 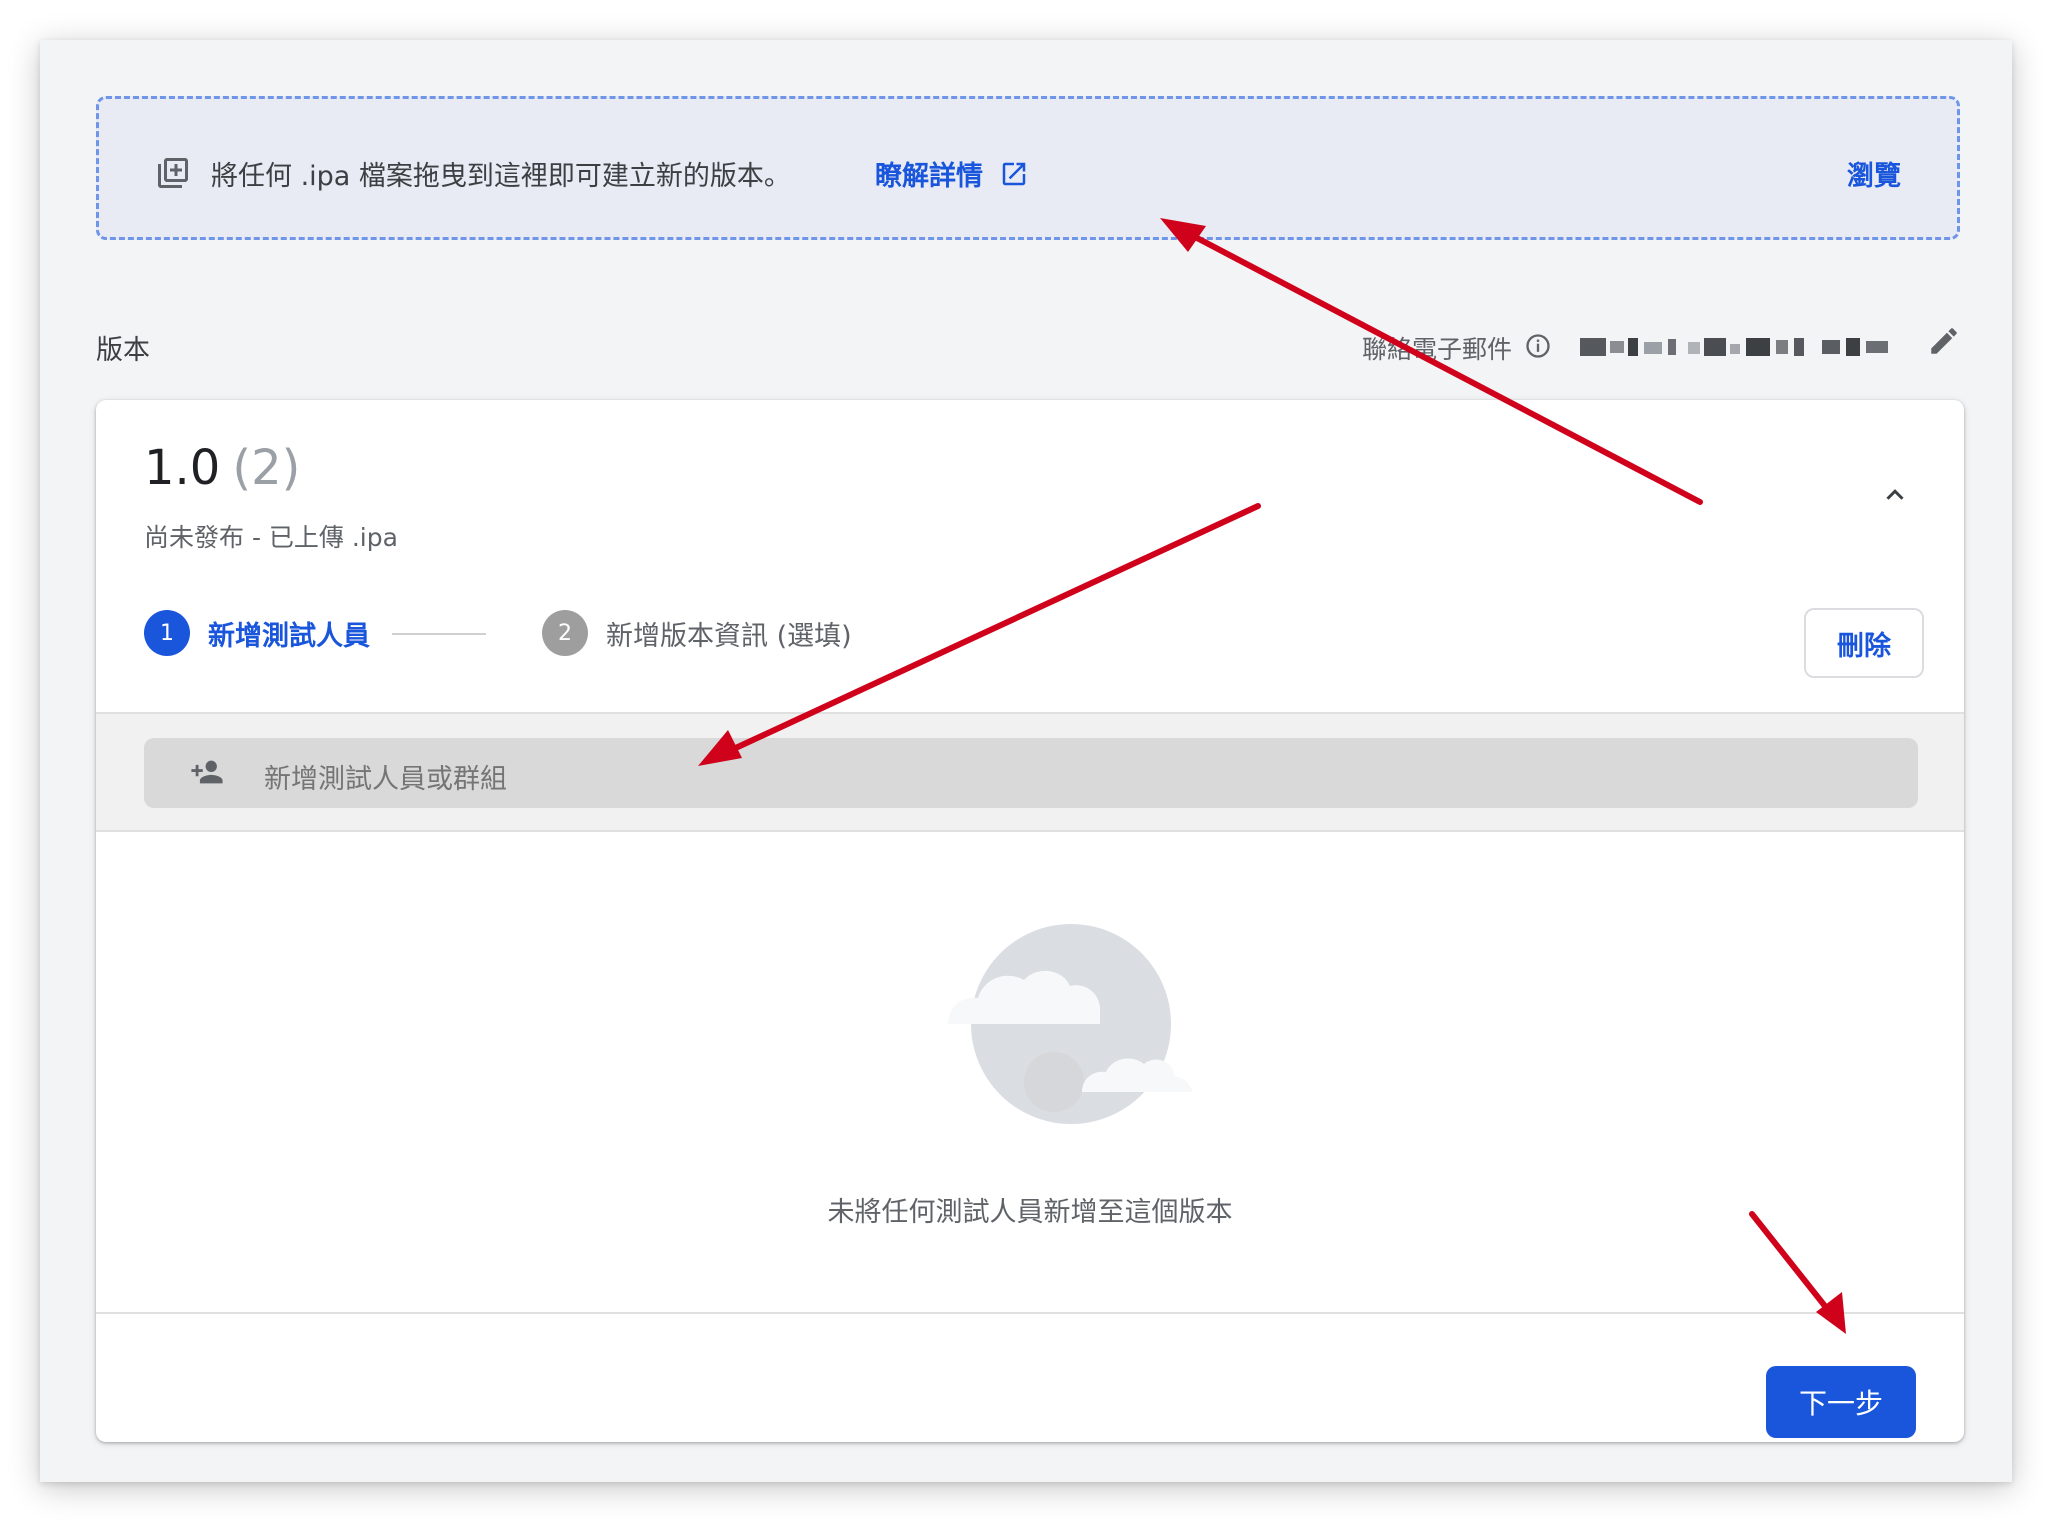 I want to click on tester-search-input: 新增測試人員或群組, so click(x=1031, y=773).